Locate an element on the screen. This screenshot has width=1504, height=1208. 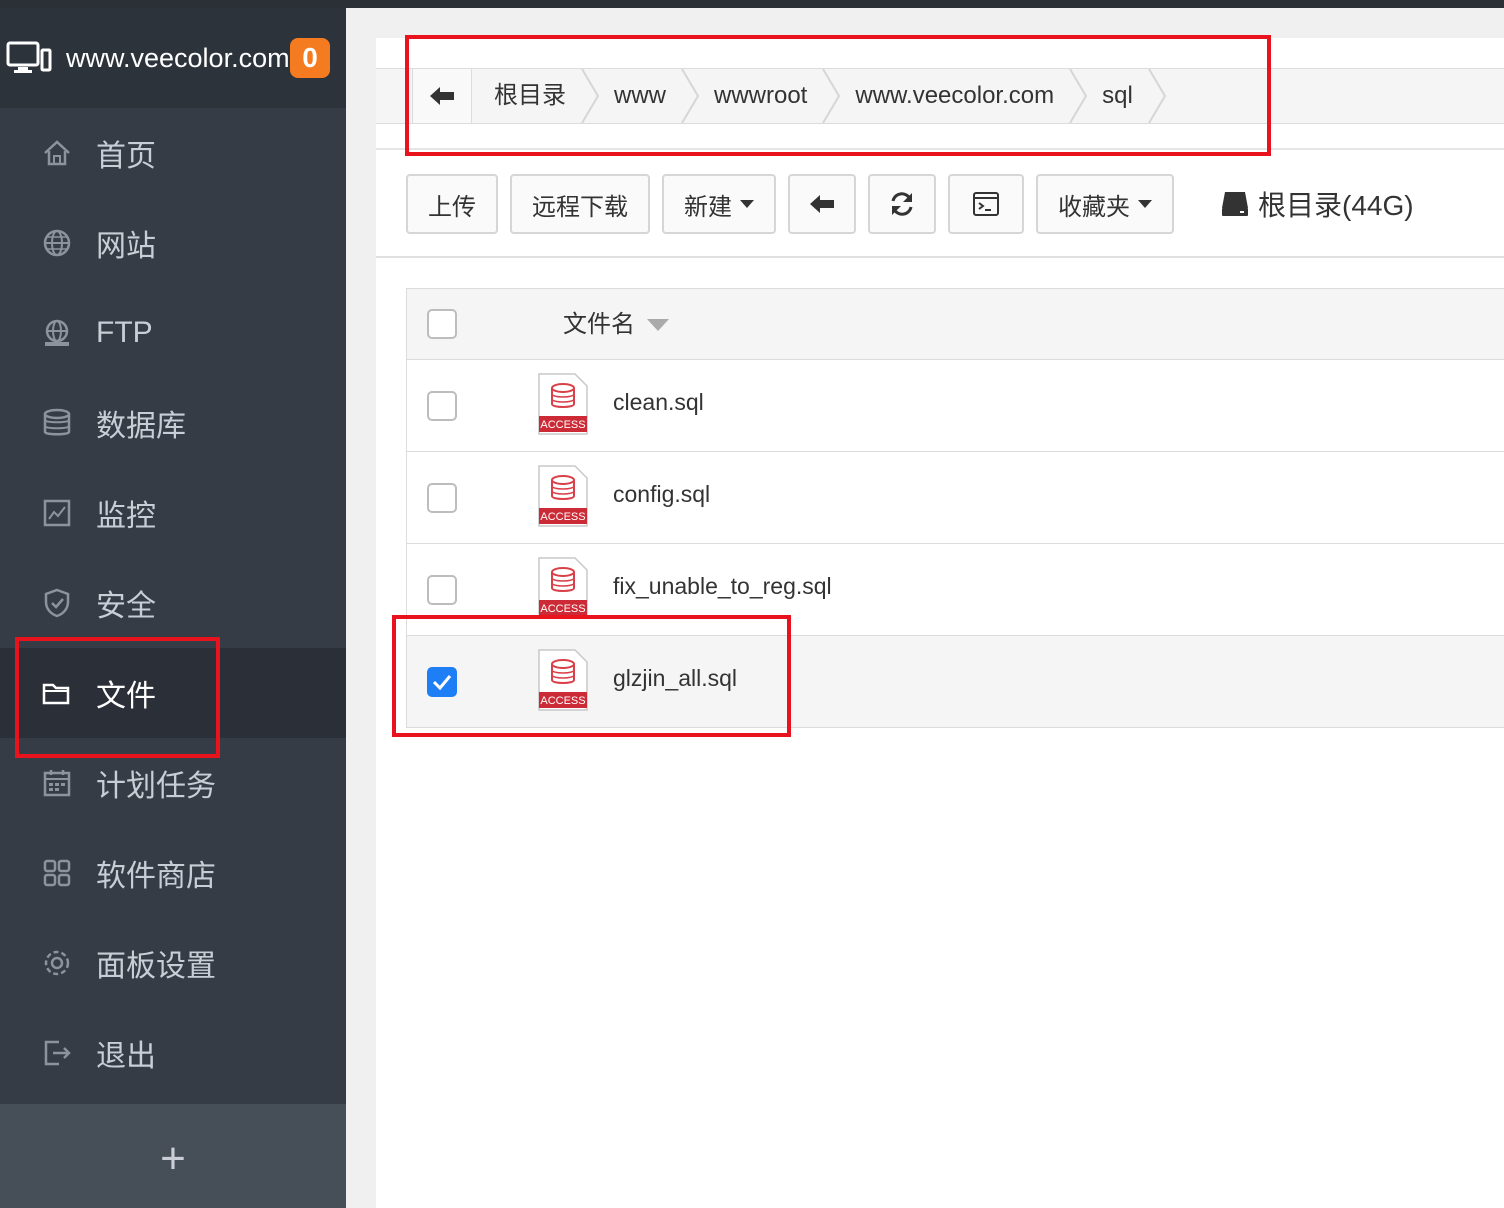
breadcrumb-label: 根目录 is located at coordinates (530, 95).